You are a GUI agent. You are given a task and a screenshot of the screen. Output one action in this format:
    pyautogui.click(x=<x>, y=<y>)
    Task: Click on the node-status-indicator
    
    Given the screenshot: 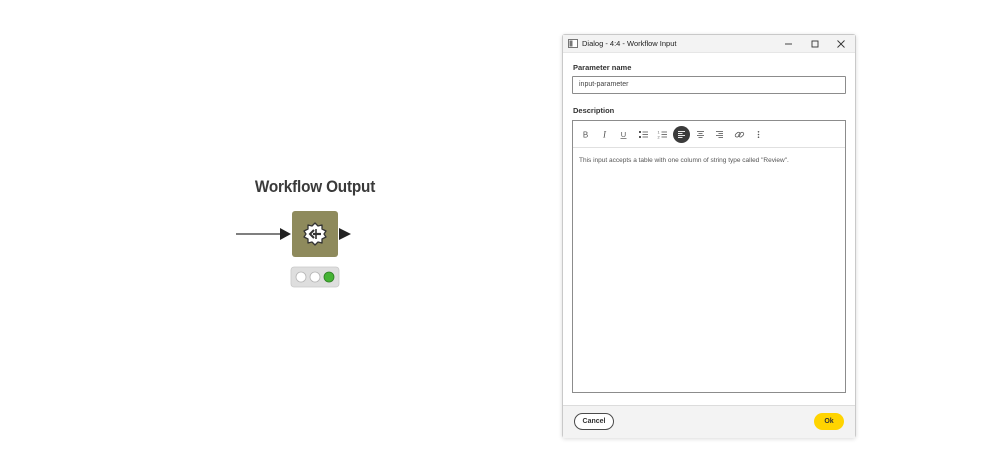 What is the action you would take?
    pyautogui.click(x=315, y=277)
    